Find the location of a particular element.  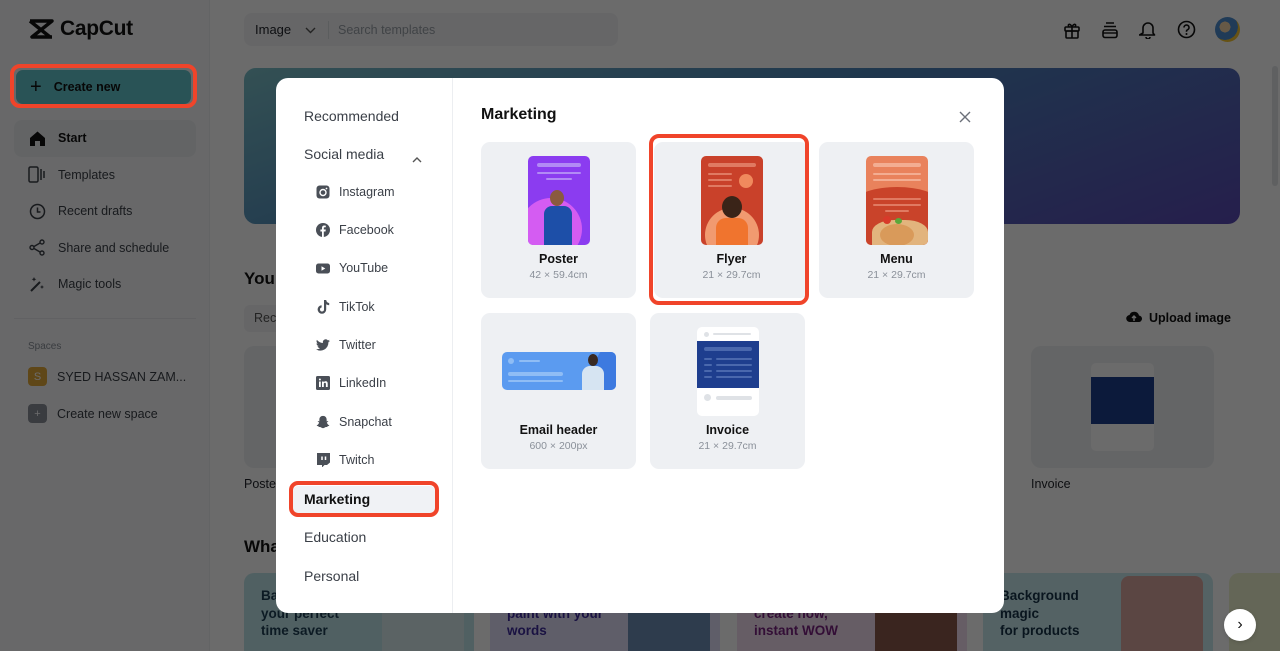

close-icon is located at coordinates (965, 117).